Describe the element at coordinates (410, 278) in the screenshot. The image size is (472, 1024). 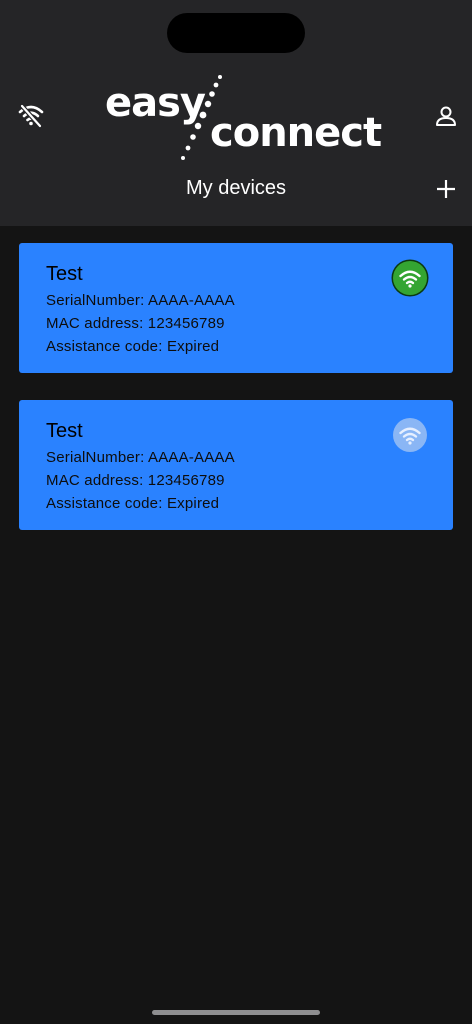
I see `wifi-online-icon` at that location.